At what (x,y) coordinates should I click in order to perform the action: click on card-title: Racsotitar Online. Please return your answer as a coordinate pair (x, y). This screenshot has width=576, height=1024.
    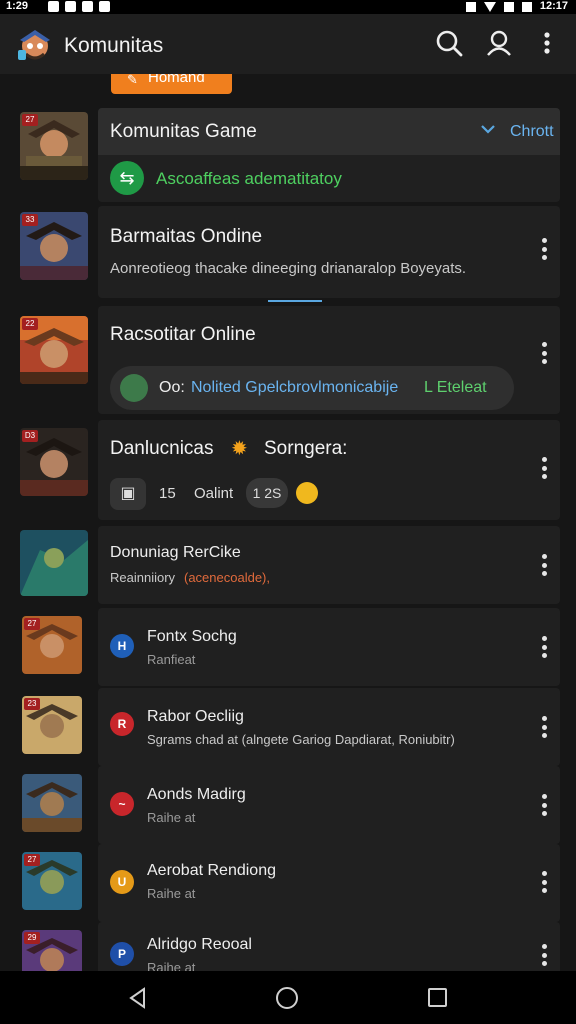
    Looking at the image, I should click on (183, 334).